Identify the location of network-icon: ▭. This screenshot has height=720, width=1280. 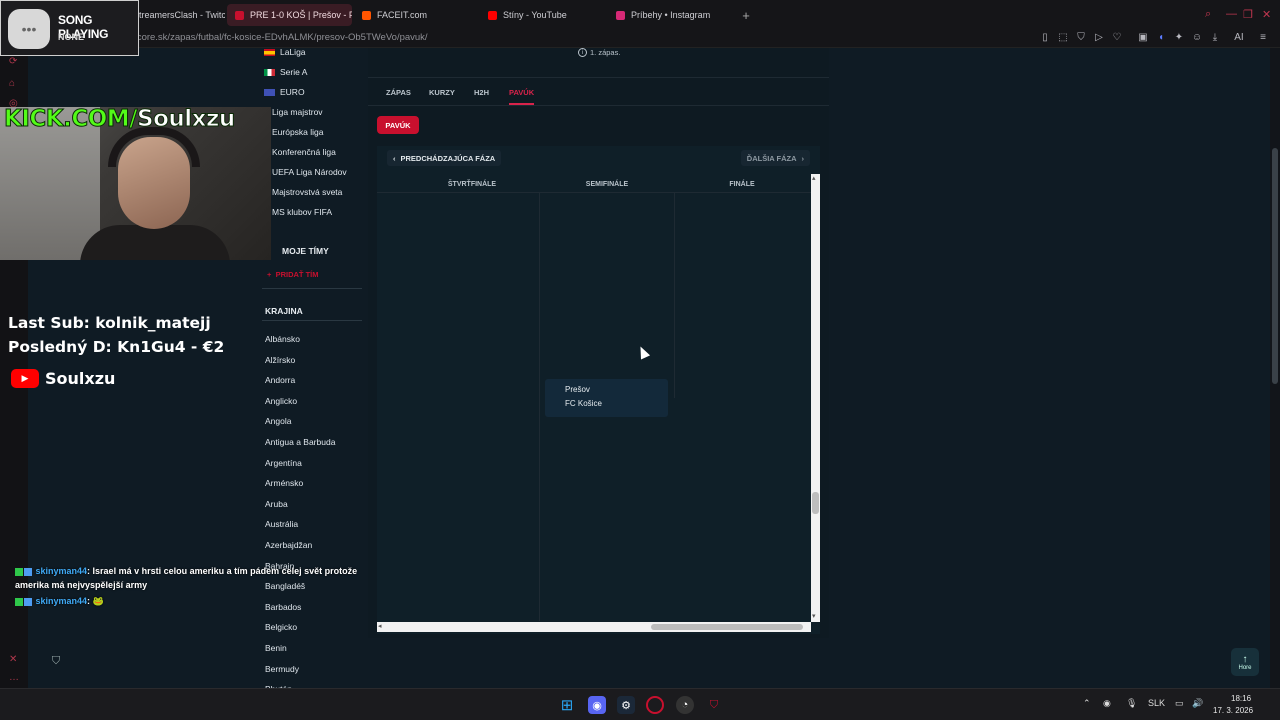
(1179, 703).